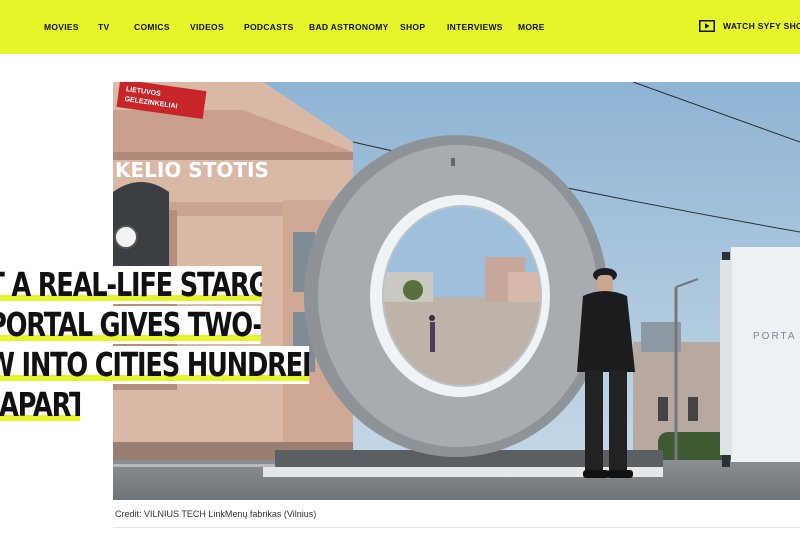 The height and width of the screenshot is (540, 800). Describe the element at coordinates (412, 27) in the screenshot. I see `nav-item-shop: SHOP` at that location.